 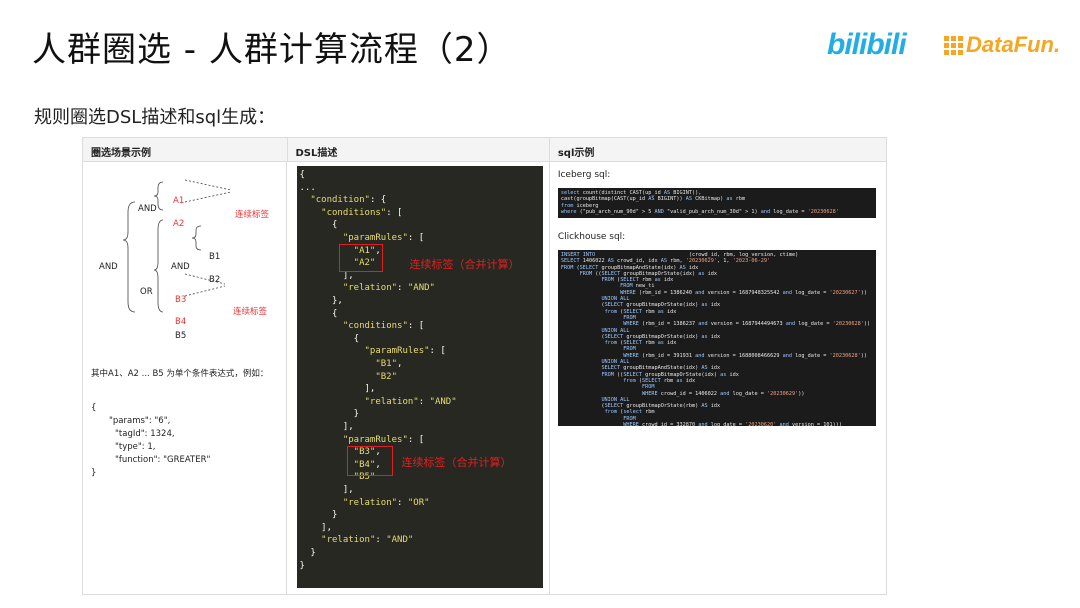 What do you see at coordinates (252, 214) in the screenshot?
I see `tree-continuous-tag-1: 连续标签` at bounding box center [252, 214].